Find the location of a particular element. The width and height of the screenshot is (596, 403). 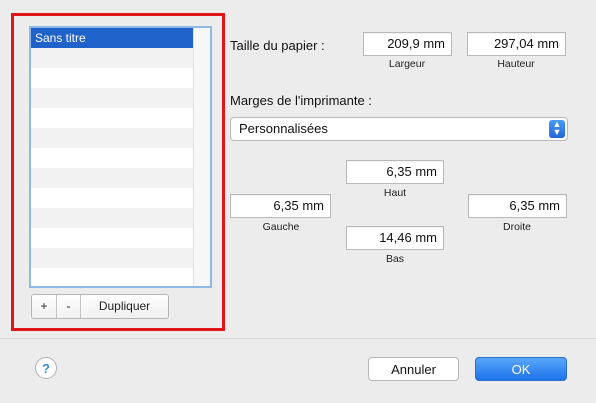

list-actions: + - Dupliquer is located at coordinates (100, 306).